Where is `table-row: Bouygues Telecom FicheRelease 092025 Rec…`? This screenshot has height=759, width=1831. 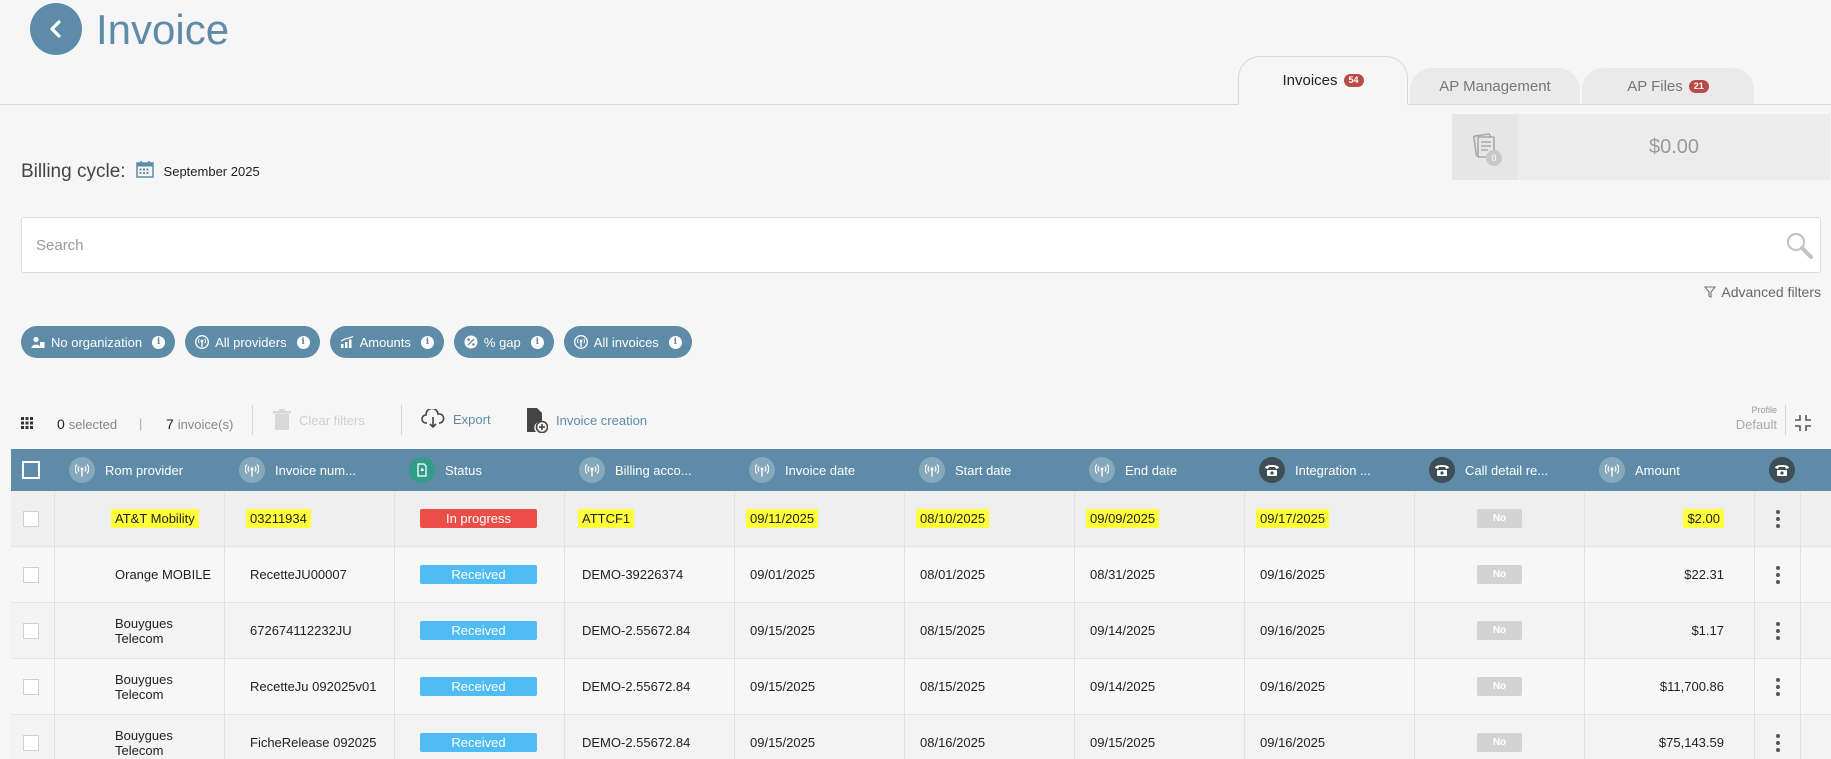
table-row: Bouygues Telecom FicheRelease 092025 Rec… is located at coordinates (921, 736).